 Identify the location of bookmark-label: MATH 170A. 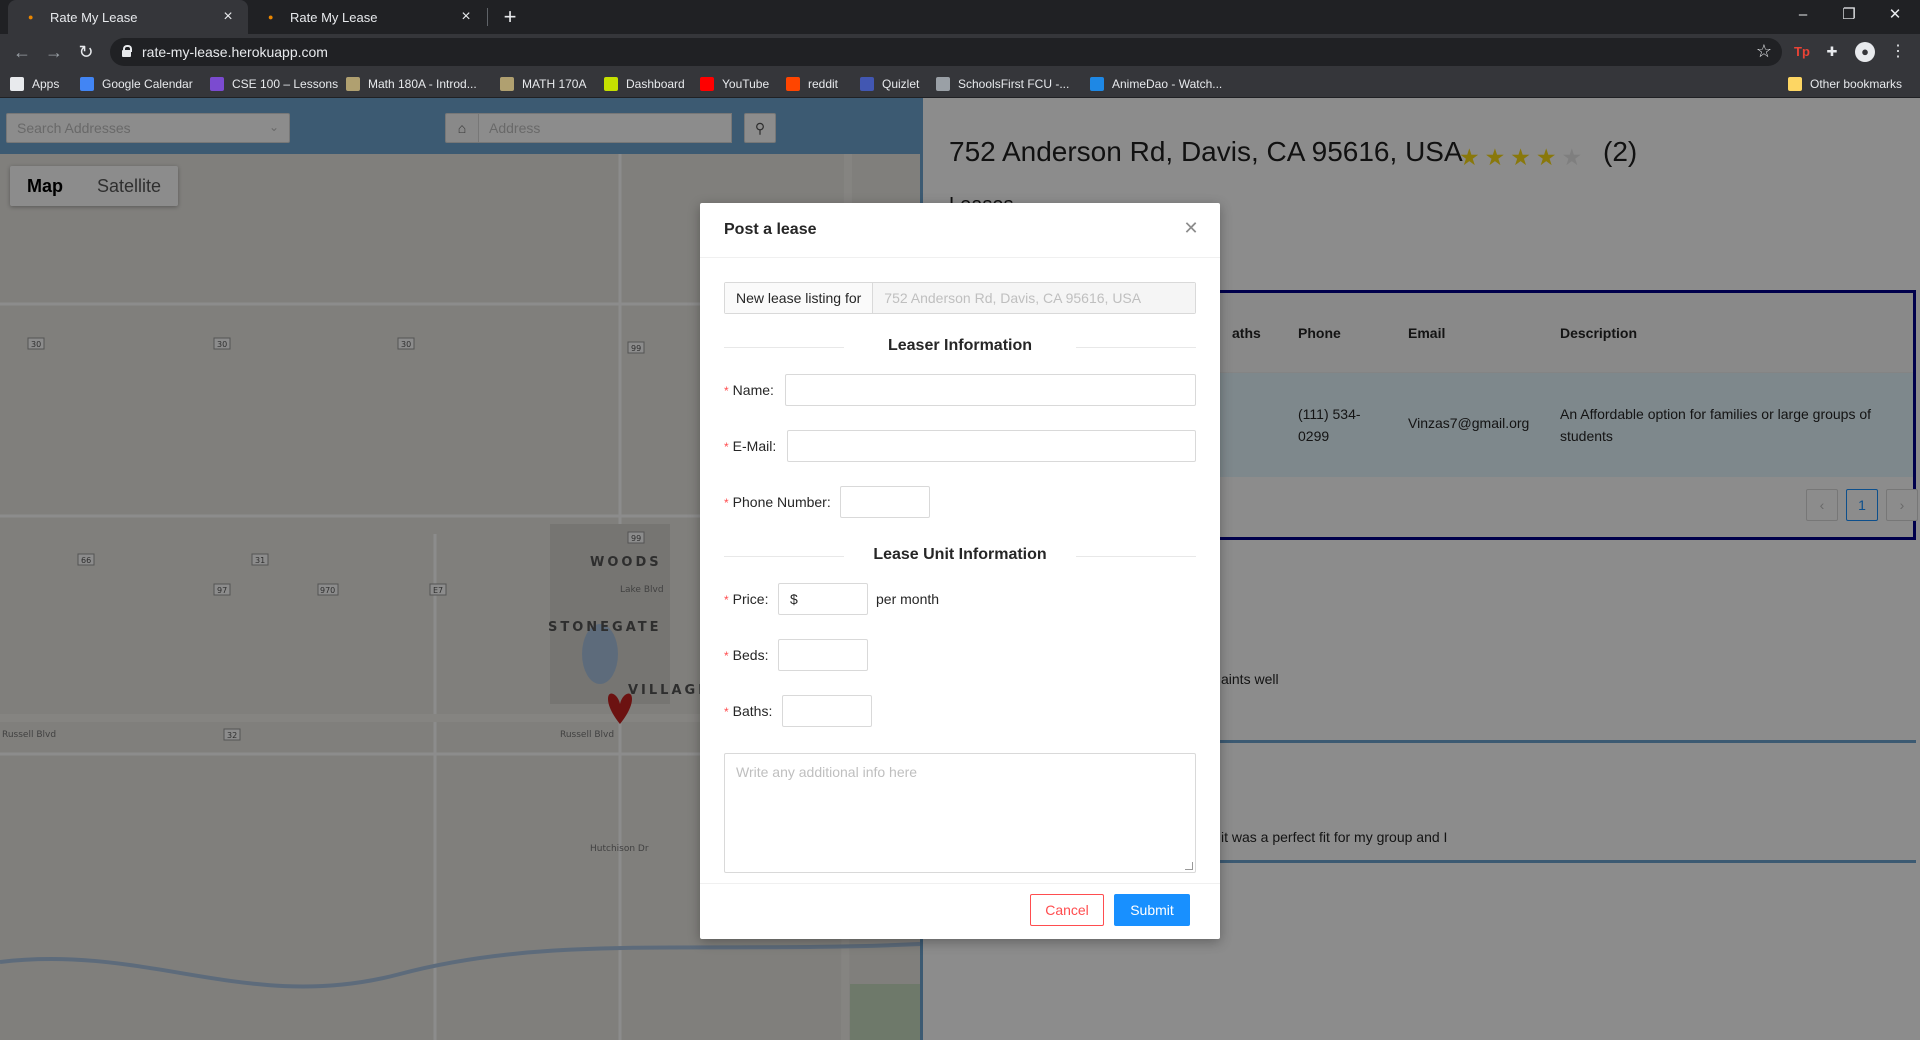
(554, 84).